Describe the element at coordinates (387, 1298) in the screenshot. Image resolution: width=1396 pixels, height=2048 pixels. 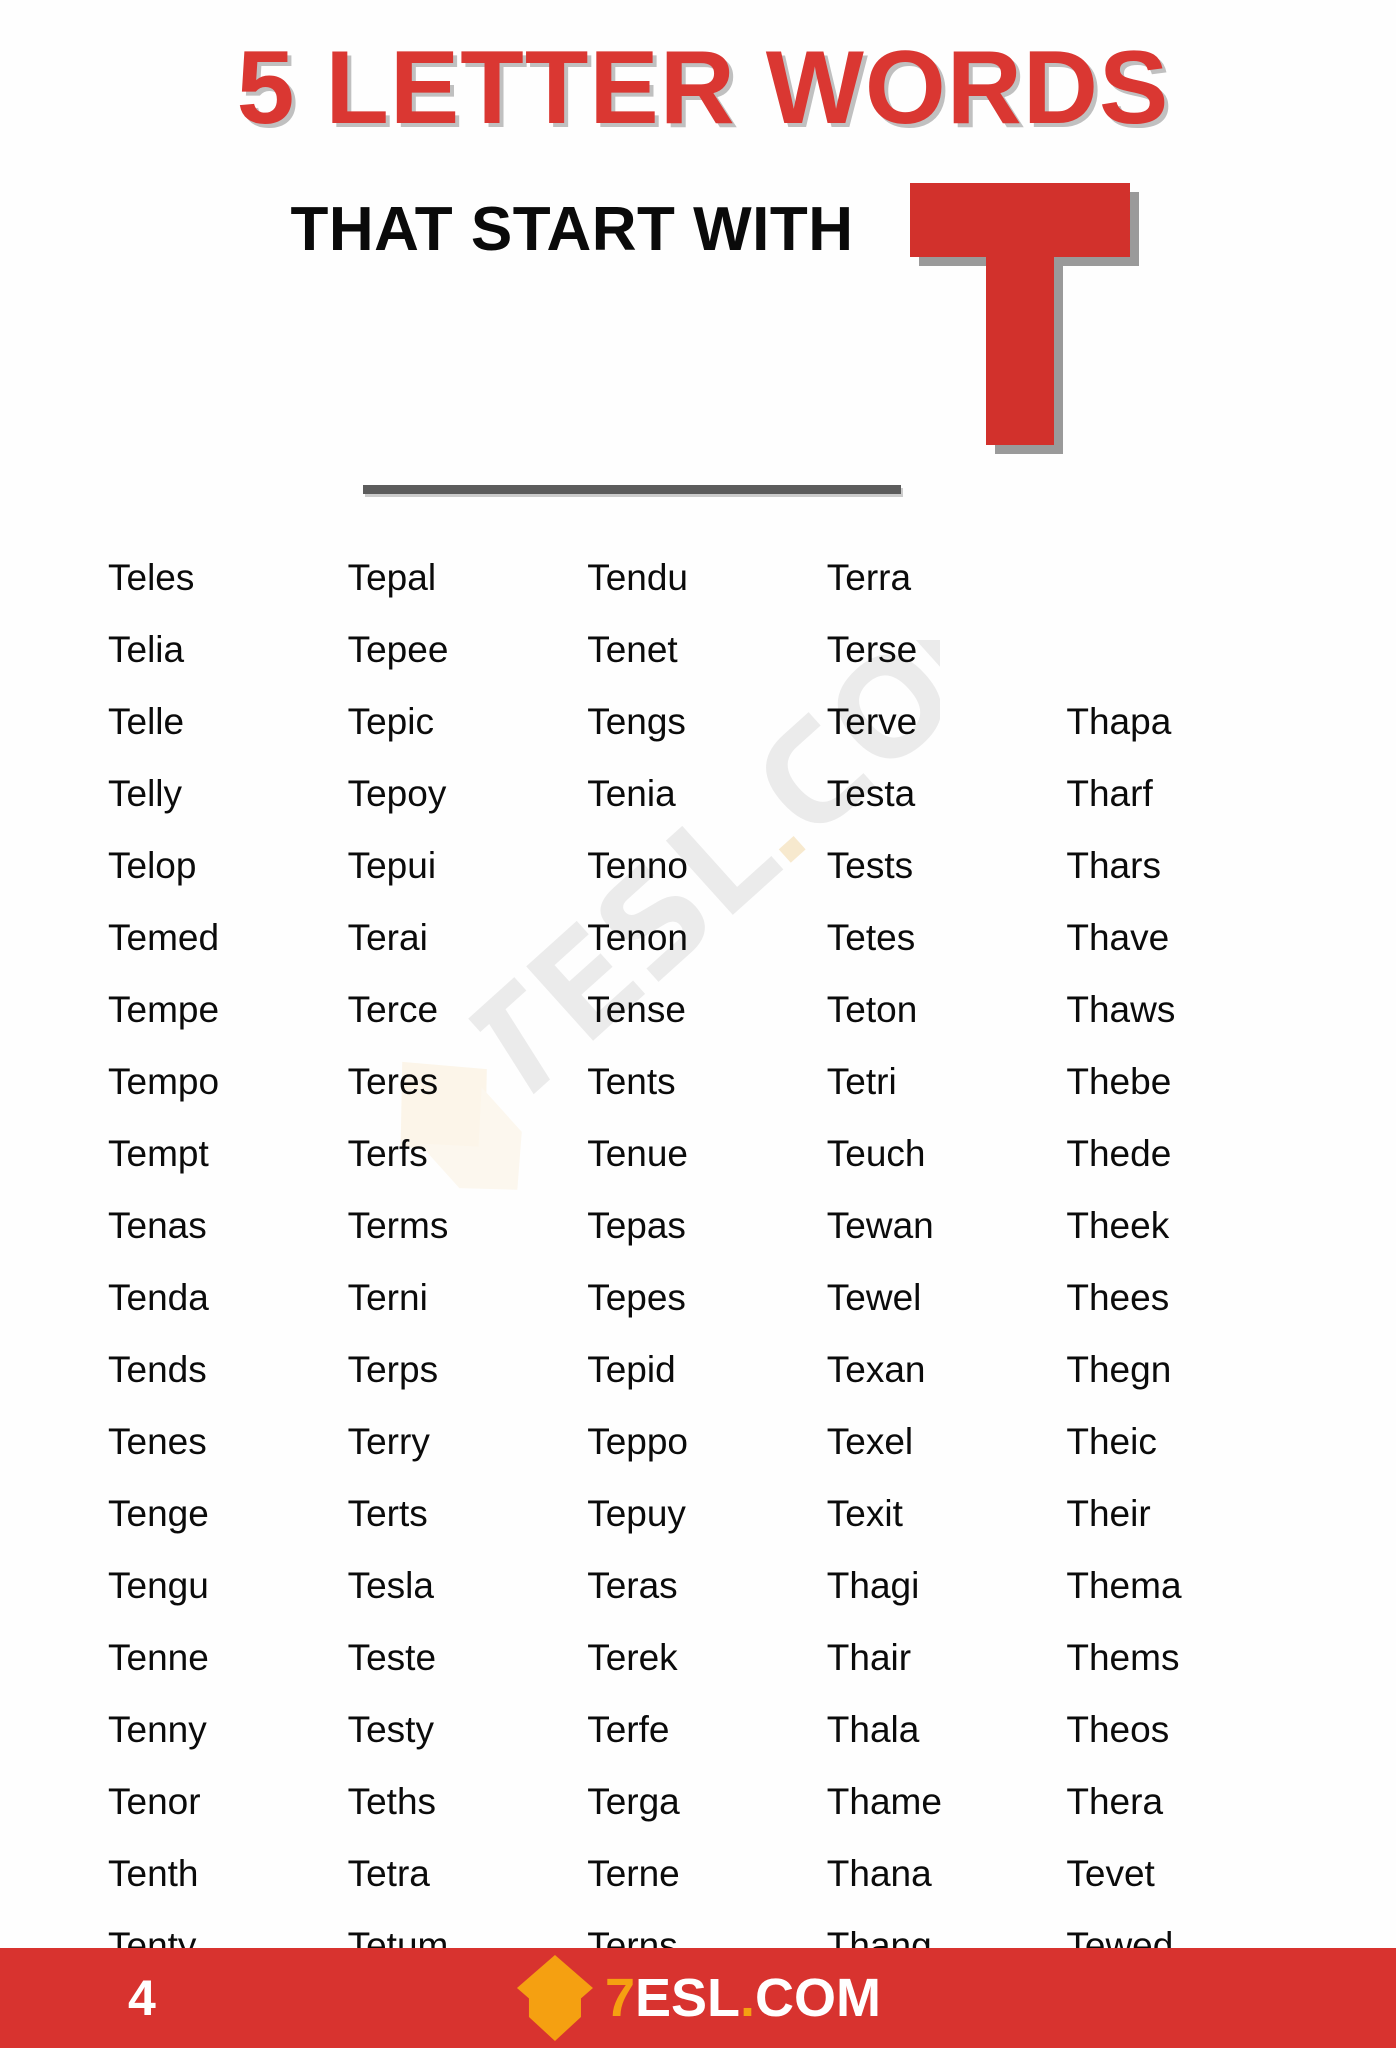
I see `word-item: Terni` at that location.